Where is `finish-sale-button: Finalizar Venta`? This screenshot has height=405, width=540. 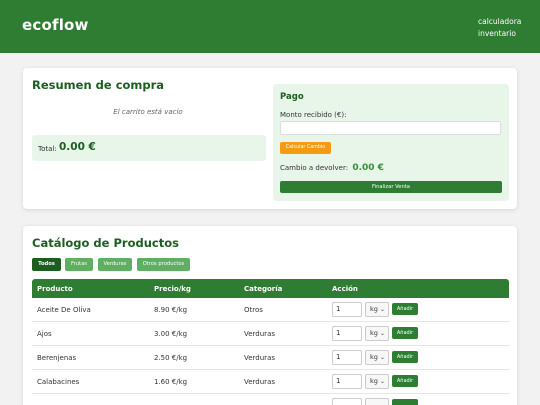 finish-sale-button: Finalizar Venta is located at coordinates (391, 187).